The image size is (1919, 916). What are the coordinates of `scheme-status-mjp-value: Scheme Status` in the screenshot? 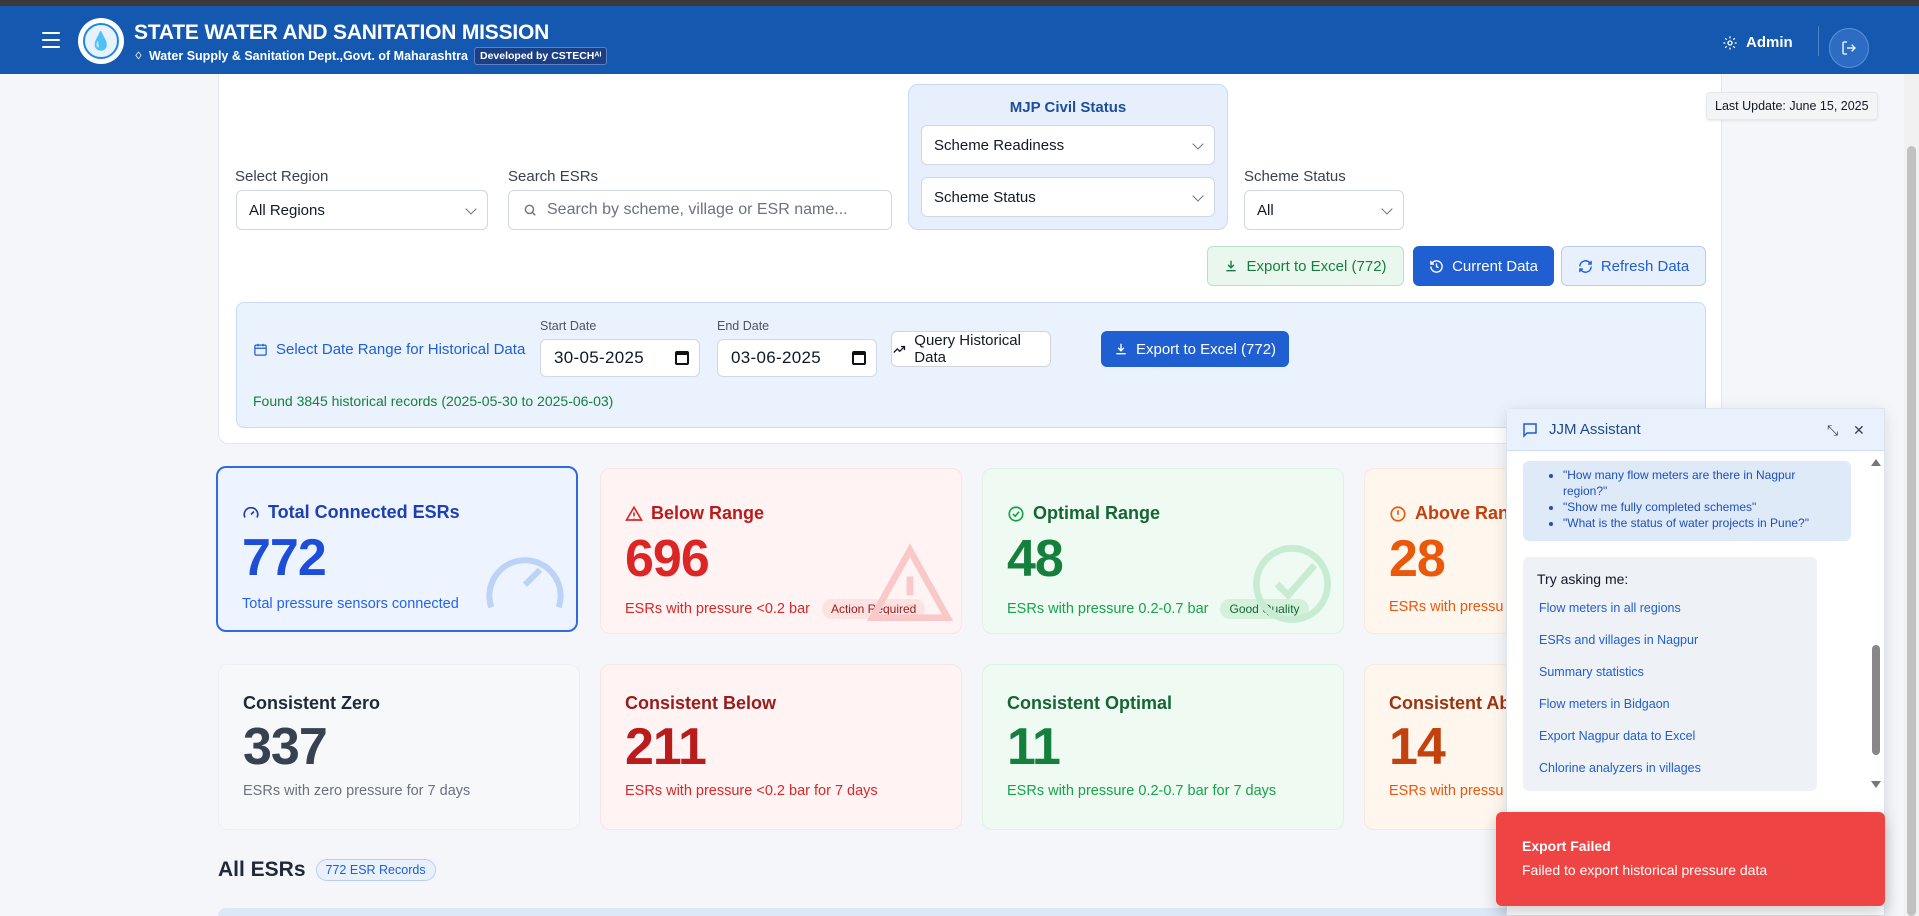 It's located at (985, 197).